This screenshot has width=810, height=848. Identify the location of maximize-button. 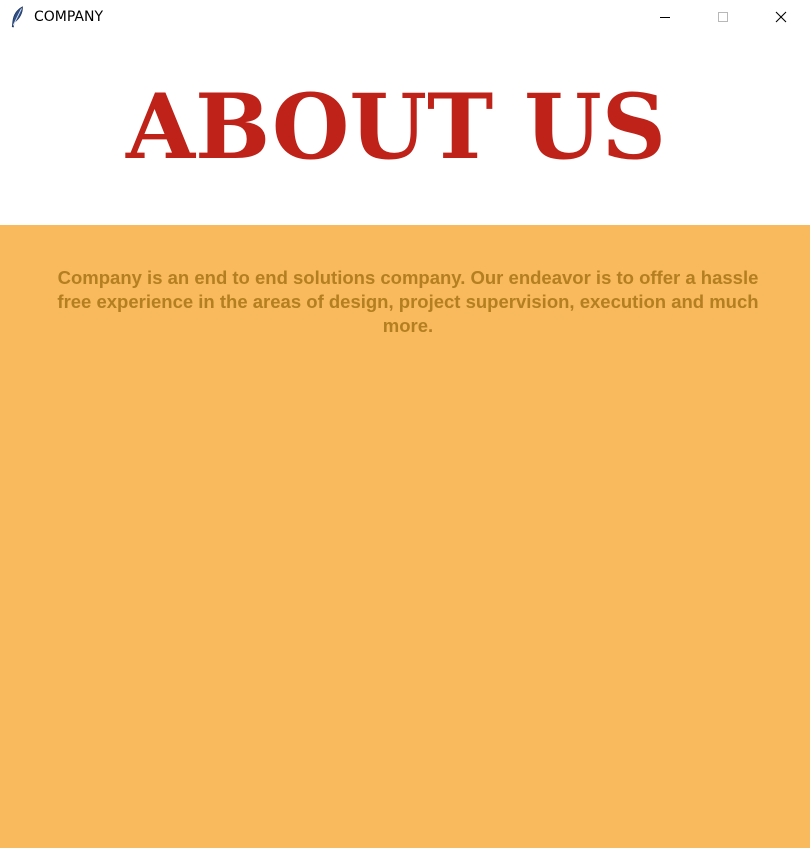
(723, 17).